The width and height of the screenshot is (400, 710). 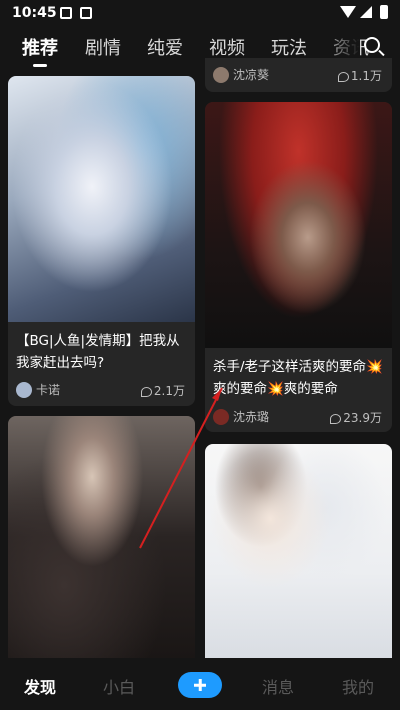 What do you see at coordinates (98, 352) in the screenshot?
I see `card-title: 【BG|人鱼|发情期】把我从我家赶出去吗?` at bounding box center [98, 352].